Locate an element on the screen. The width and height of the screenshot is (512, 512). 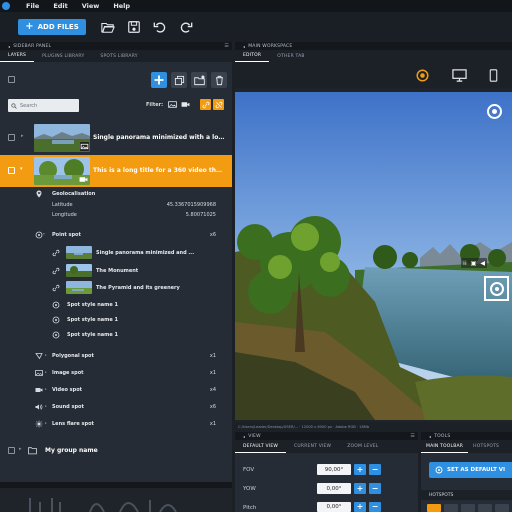
undo-icon is located at coordinates (160, 27).